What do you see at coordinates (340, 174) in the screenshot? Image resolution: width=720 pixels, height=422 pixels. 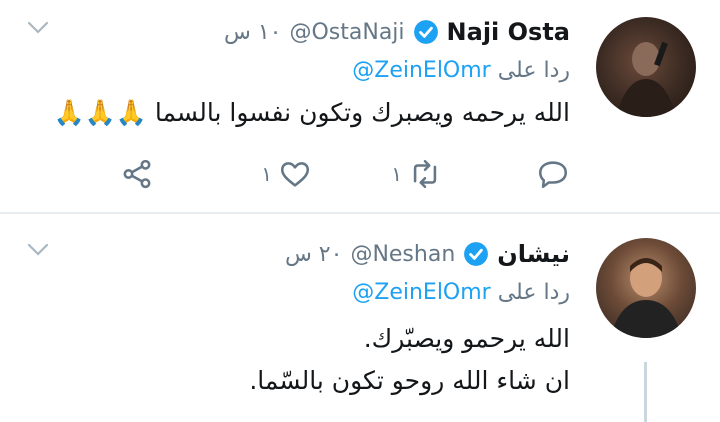 I see `tweet-actions: ١ ١` at bounding box center [340, 174].